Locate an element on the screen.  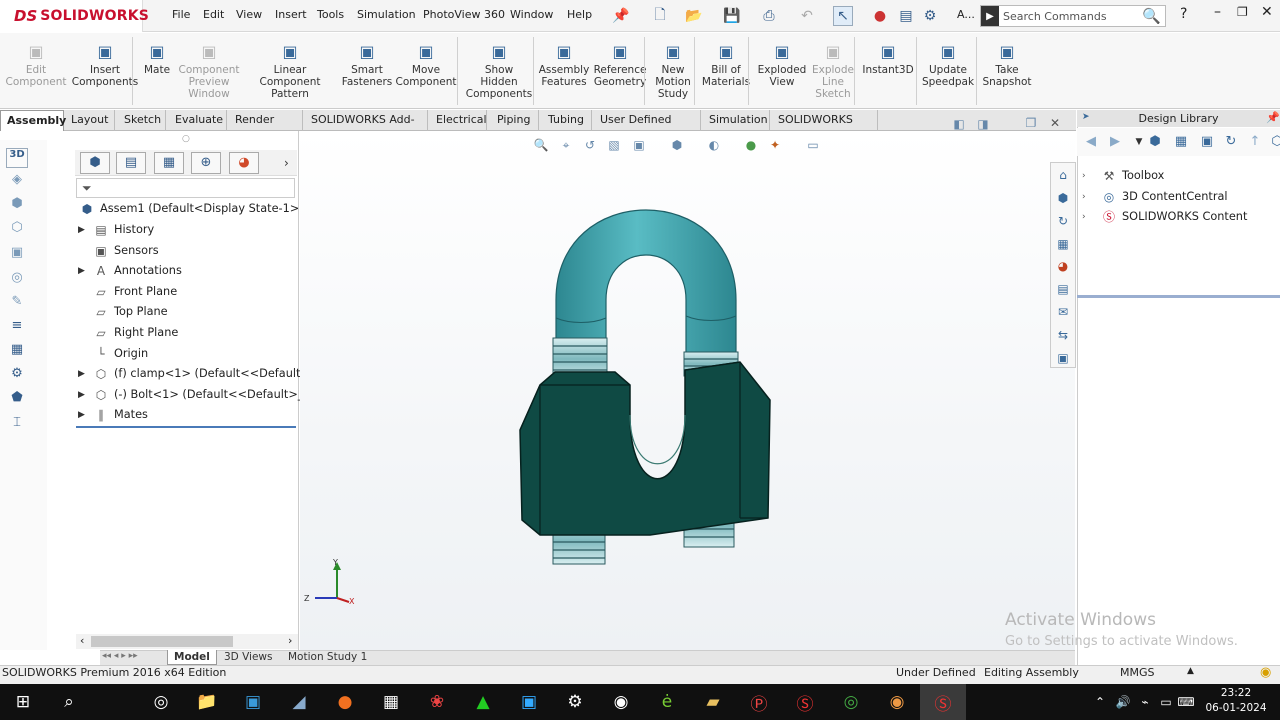
tab-electrical: Electrical is located at coordinates (458, 120).